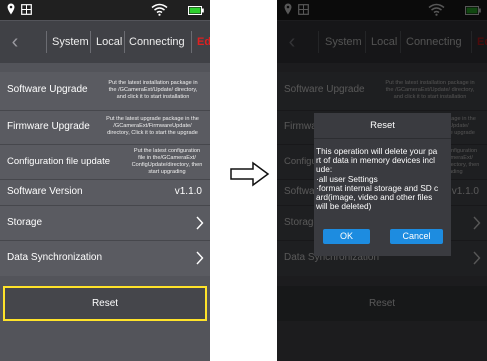  Describe the element at coordinates (105, 303) in the screenshot. I see `reset-button: Reset` at that location.